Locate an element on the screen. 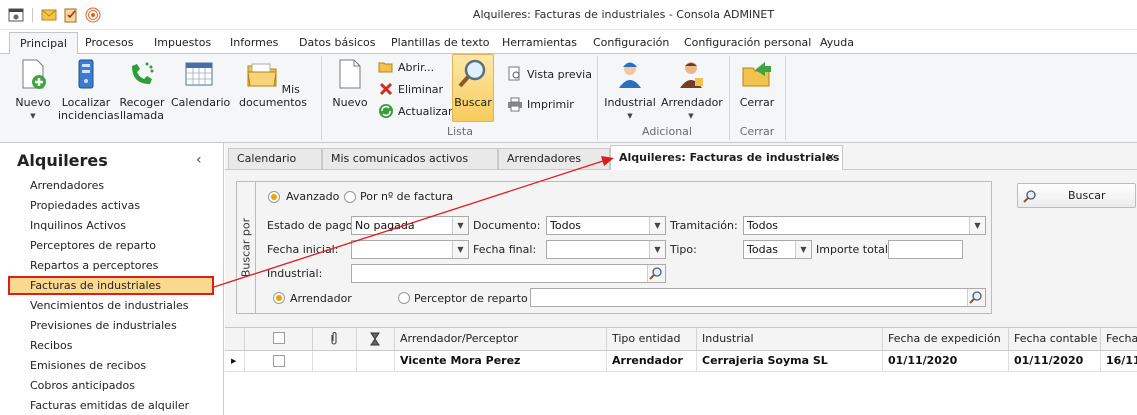 The width and height of the screenshot is (1137, 415). industrial-button: Industrial ▼ is located at coordinates (630, 90).